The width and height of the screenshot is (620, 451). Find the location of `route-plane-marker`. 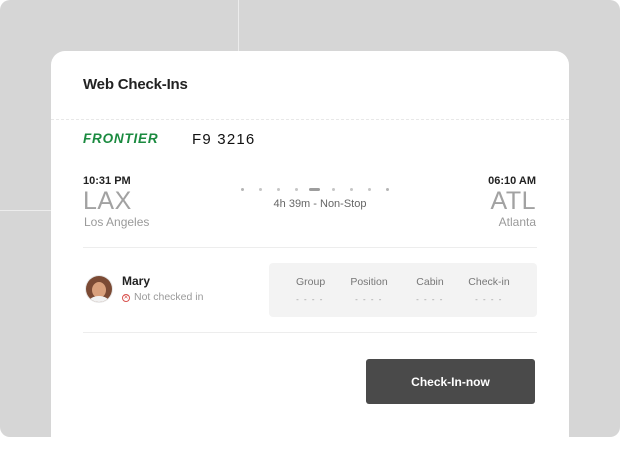

route-plane-marker is located at coordinates (314, 189).